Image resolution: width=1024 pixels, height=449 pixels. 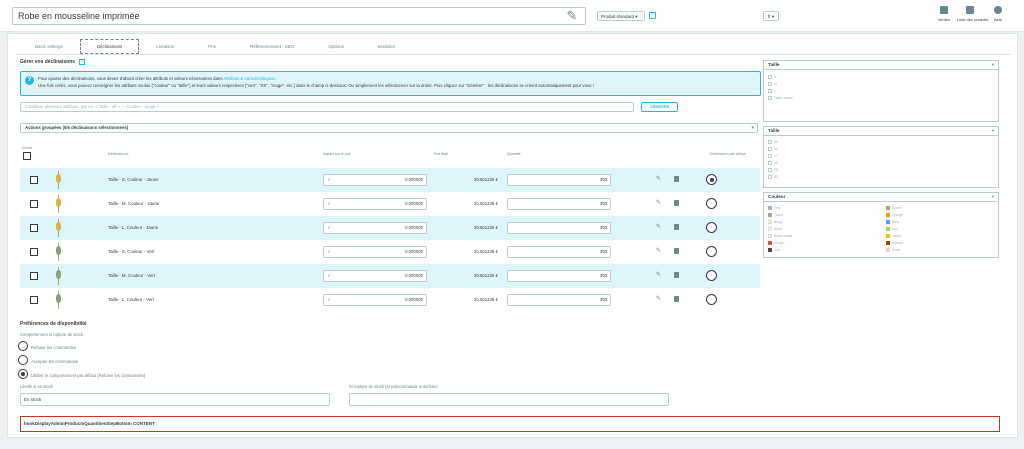 I want to click on color-option: Blanc, so click(x=775, y=229).